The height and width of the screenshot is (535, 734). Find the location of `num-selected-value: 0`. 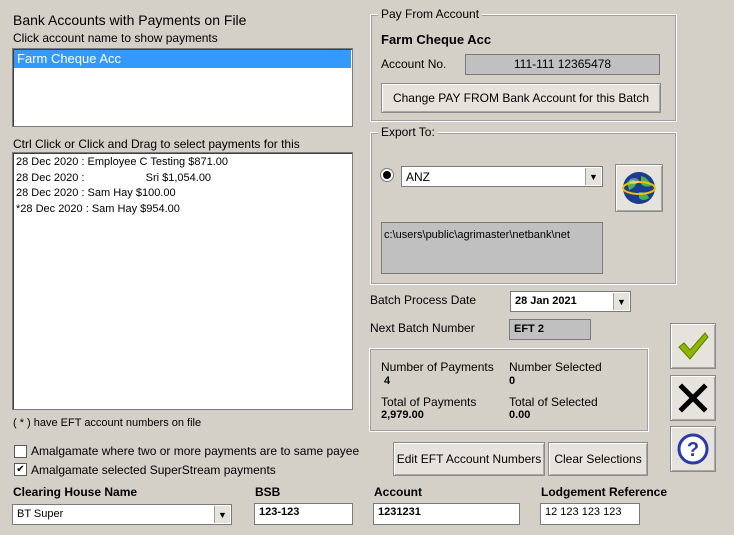

num-selected-value: 0 is located at coordinates (512, 381).